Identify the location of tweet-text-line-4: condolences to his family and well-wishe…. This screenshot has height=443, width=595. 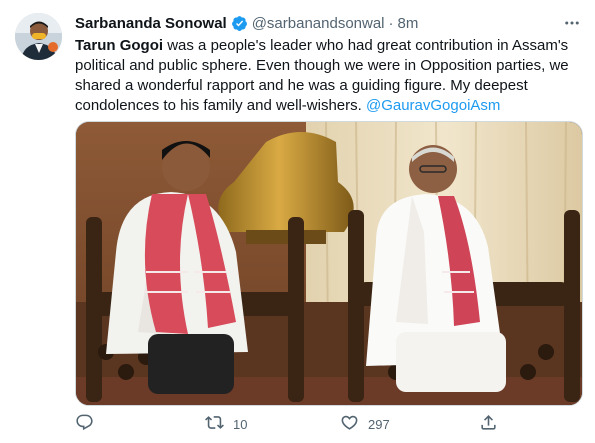
(330, 106).